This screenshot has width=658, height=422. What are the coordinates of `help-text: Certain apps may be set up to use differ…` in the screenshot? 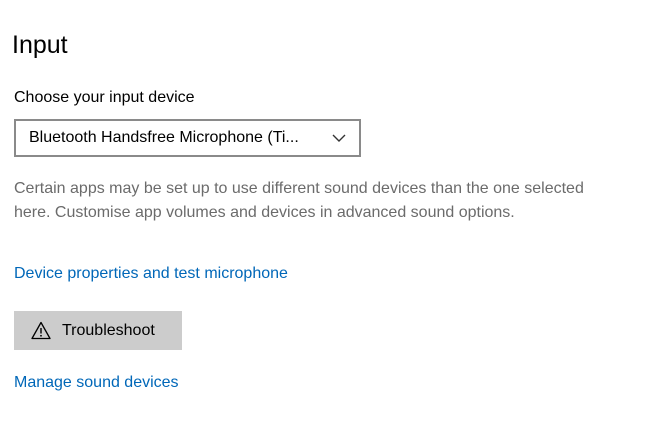 It's located at (299, 200).